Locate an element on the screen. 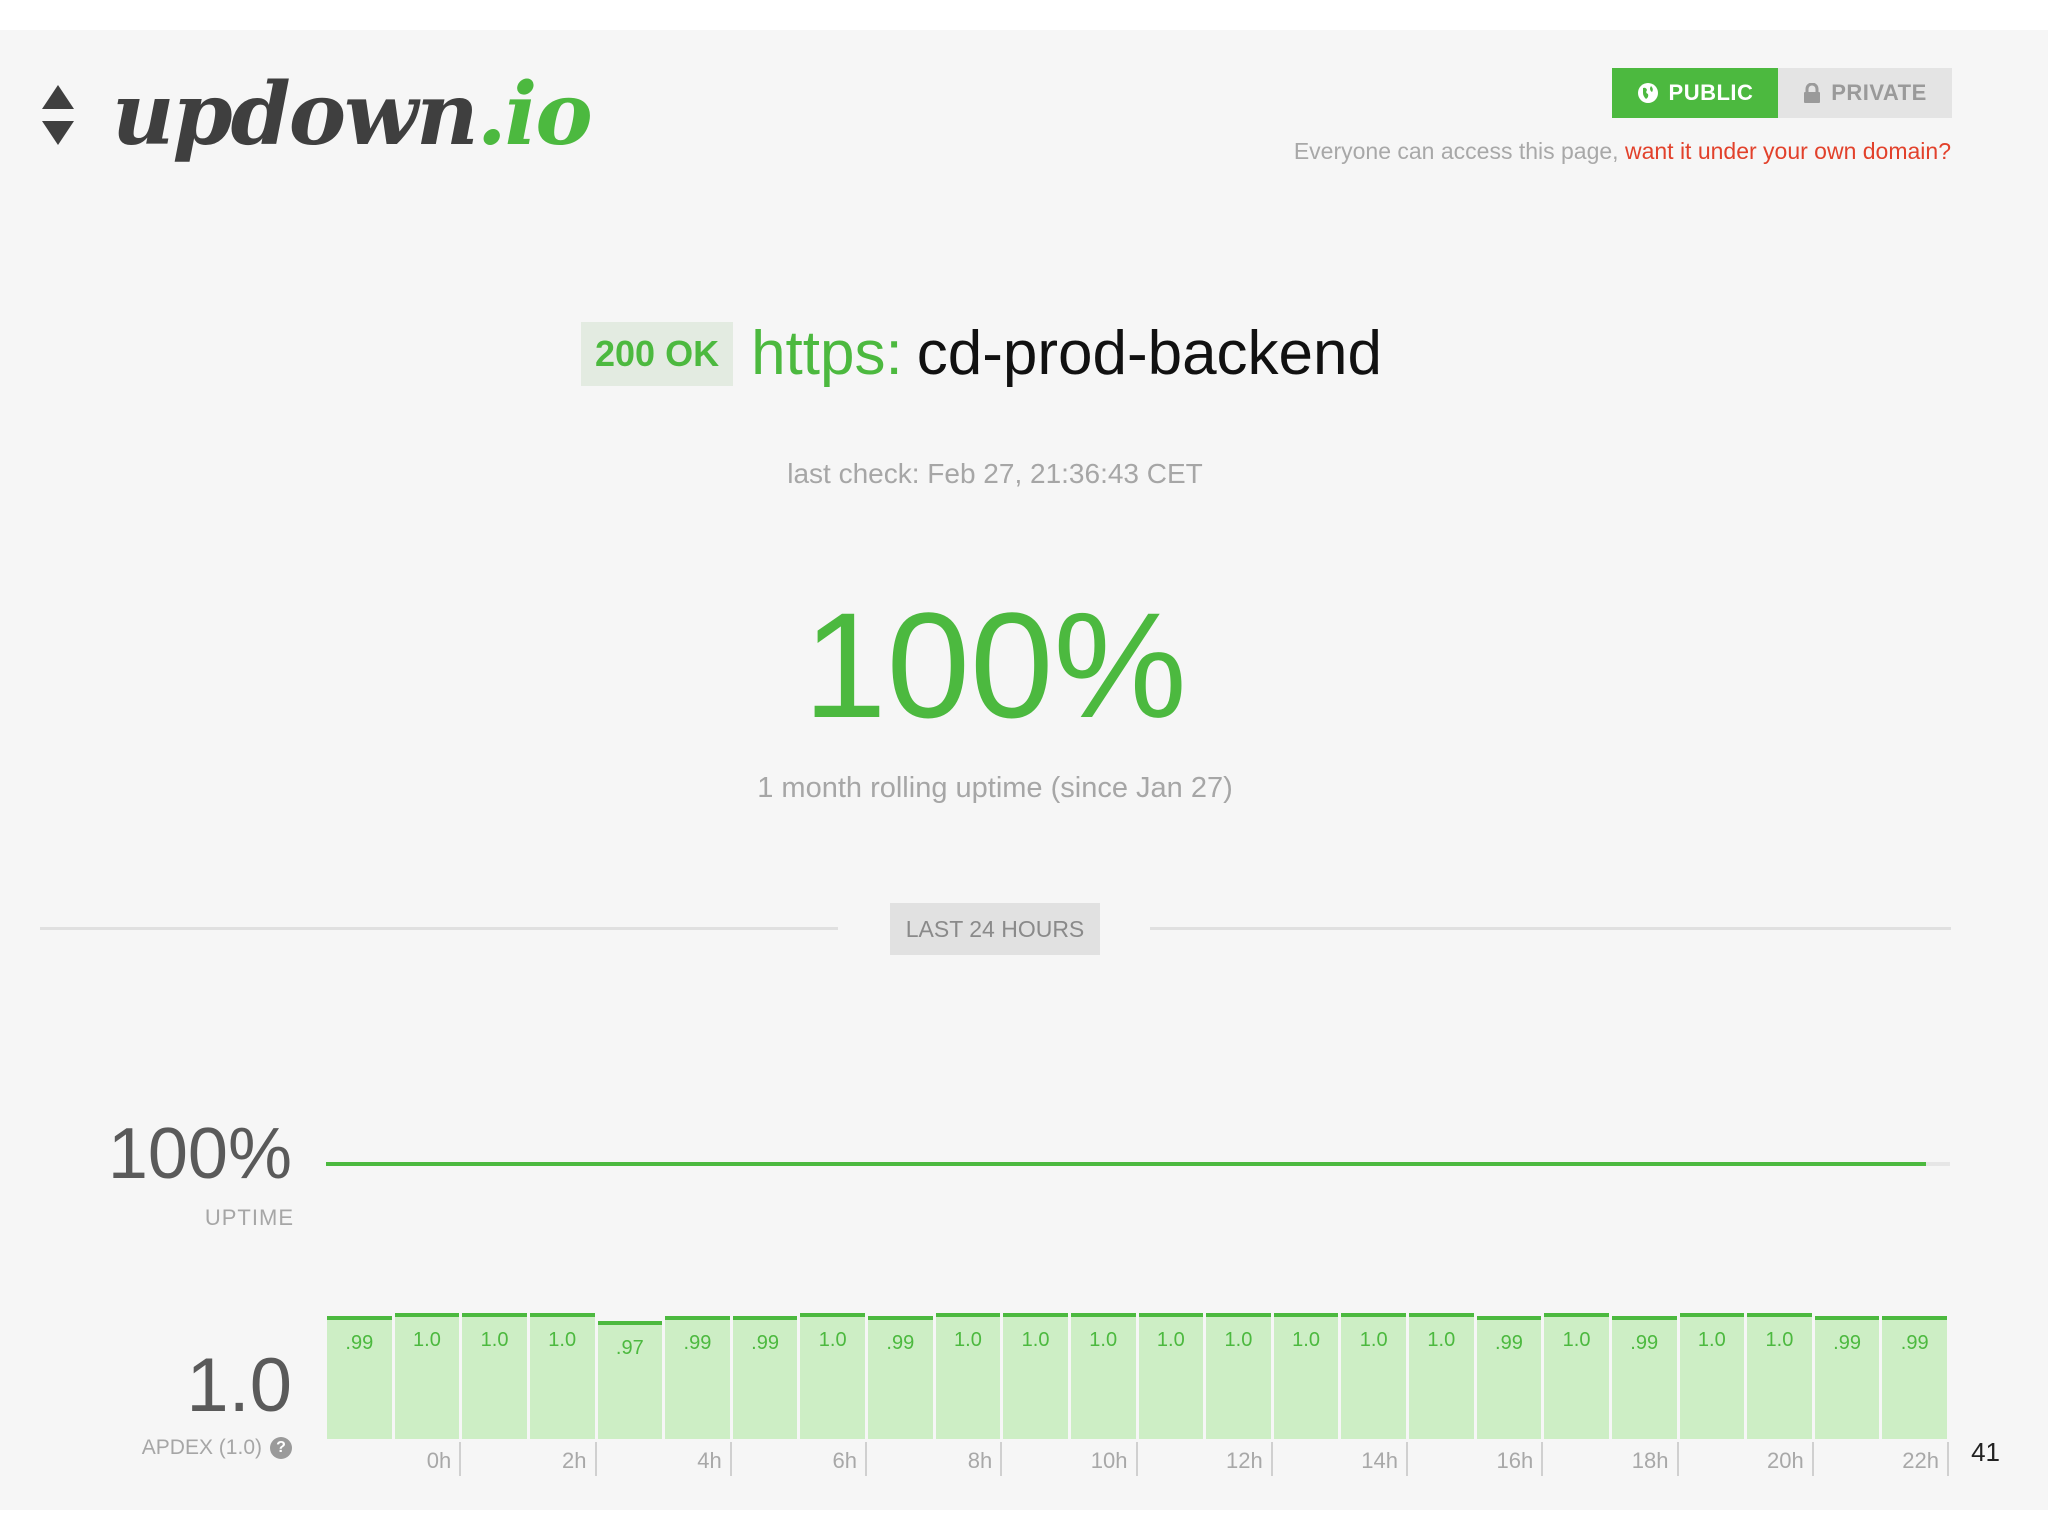 The width and height of the screenshot is (2048, 1536). logo: updown.io is located at coordinates (316, 115).